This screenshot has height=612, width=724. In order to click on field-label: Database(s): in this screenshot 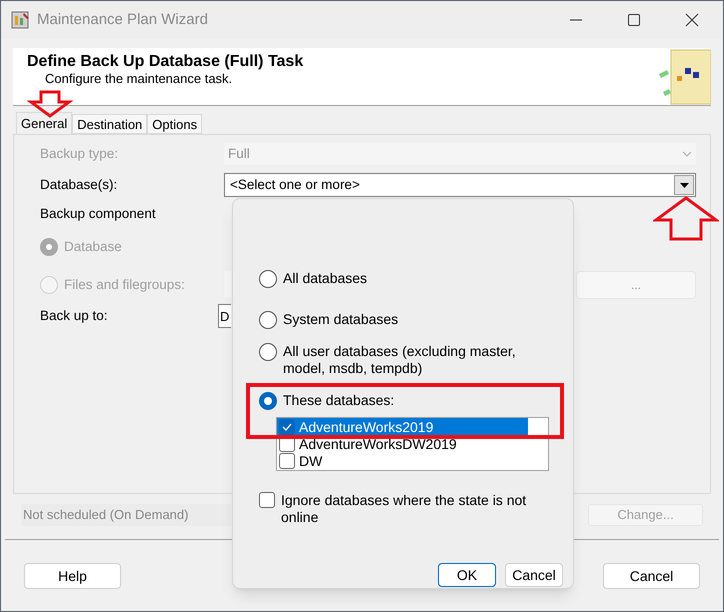, I will do `click(79, 185)`.